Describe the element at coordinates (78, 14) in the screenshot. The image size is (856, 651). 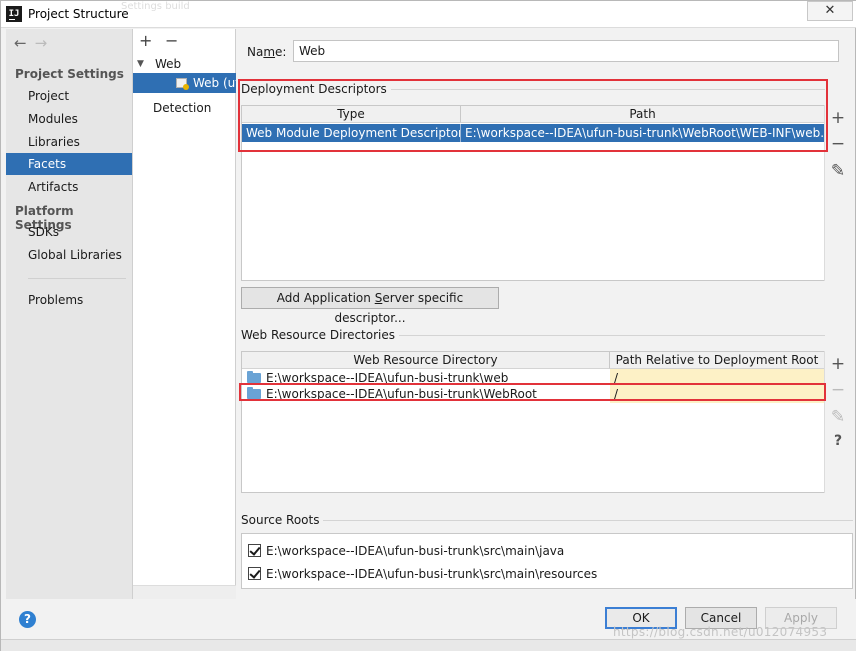
I see `window-title: Project Structure` at that location.